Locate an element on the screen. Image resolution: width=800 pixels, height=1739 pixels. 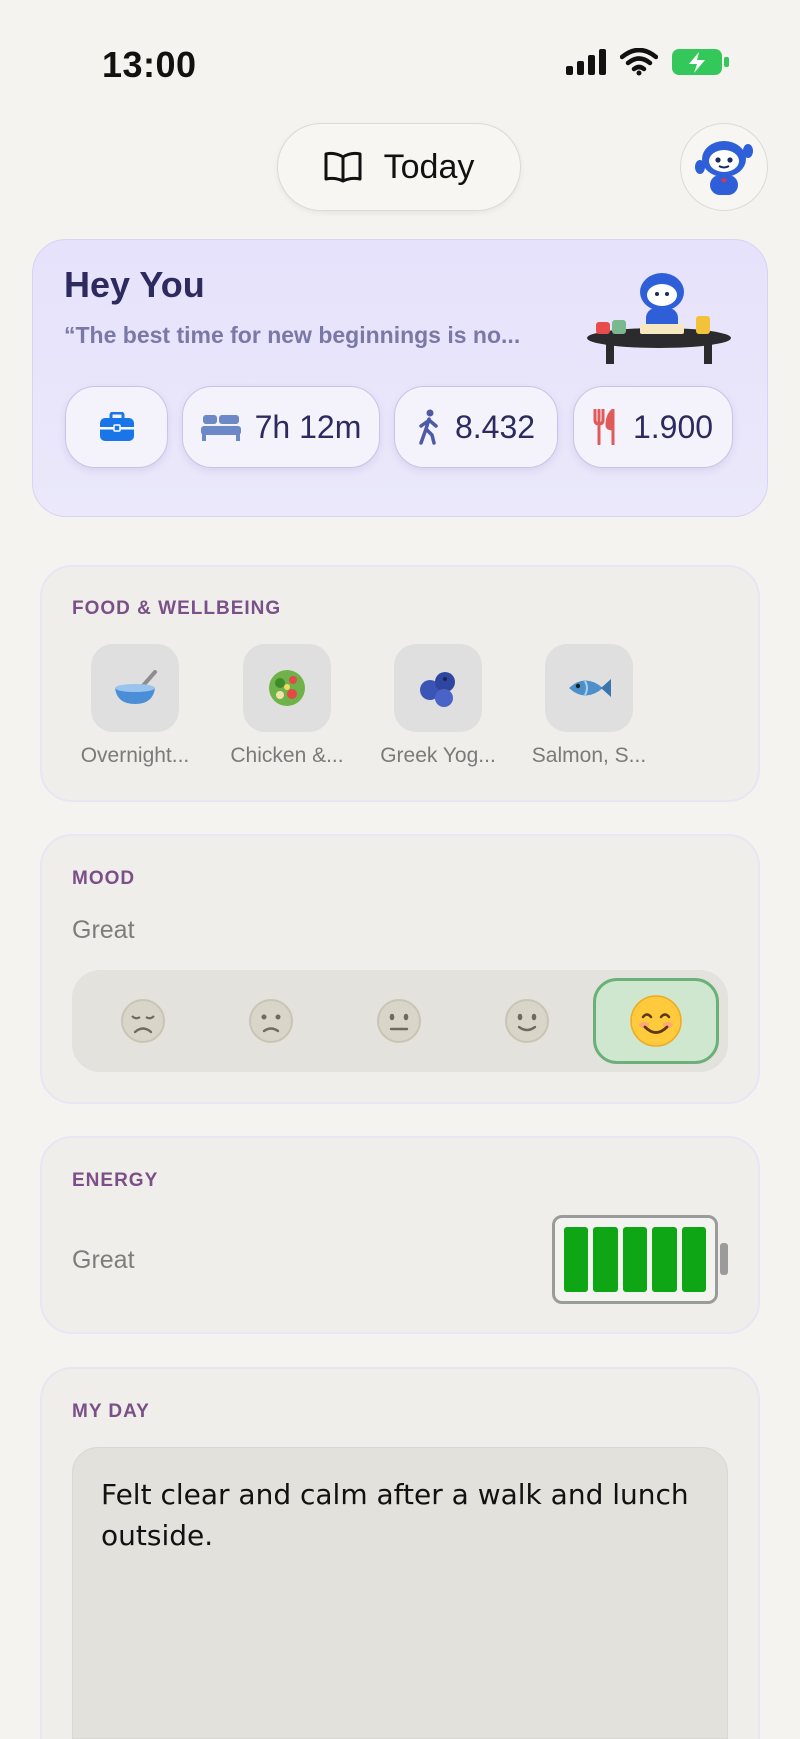
status-time: 13:00 is located at coordinates (149, 64).